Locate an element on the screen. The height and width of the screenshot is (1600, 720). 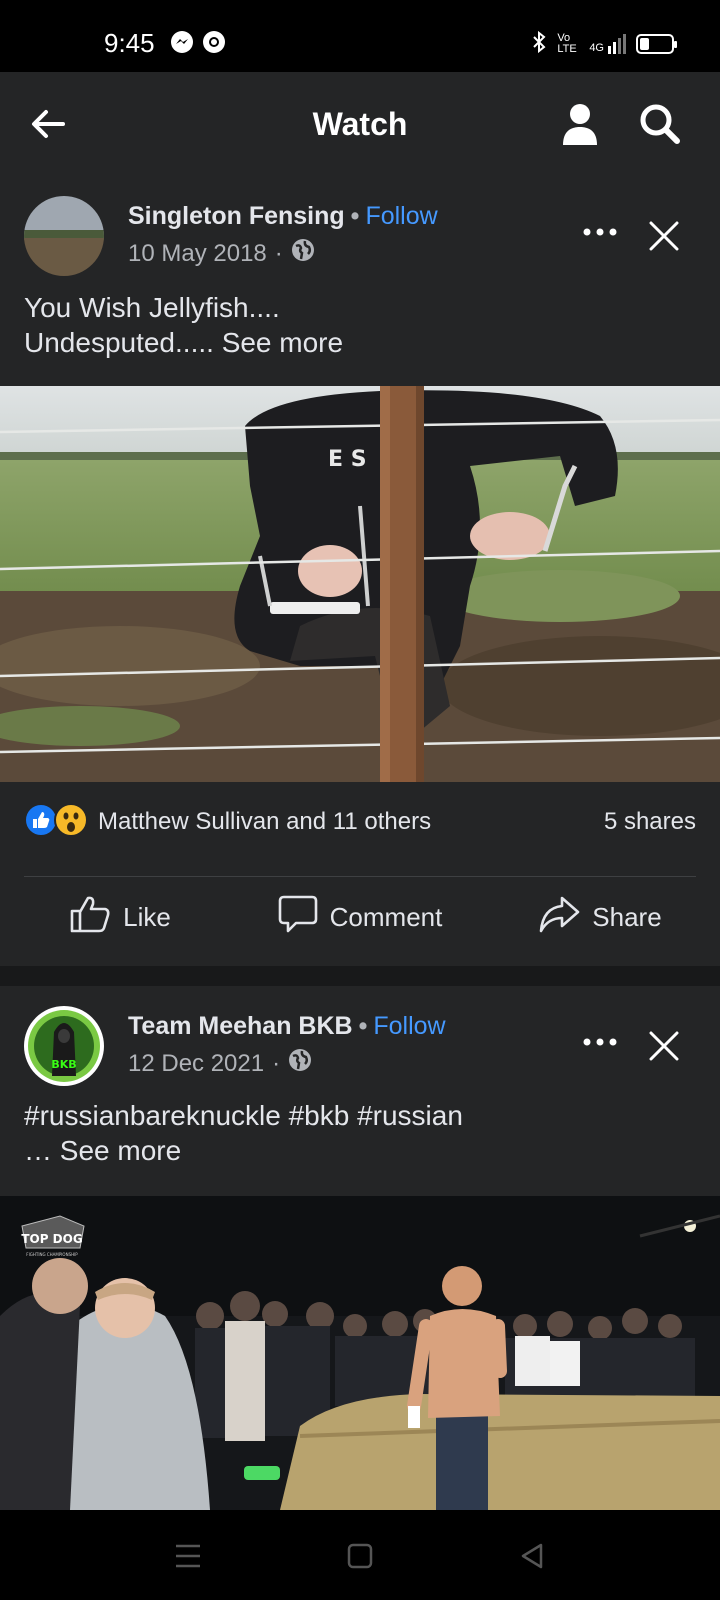
reaction-count: Matthew Sullivan and 11 others is located at coordinates (265, 821).